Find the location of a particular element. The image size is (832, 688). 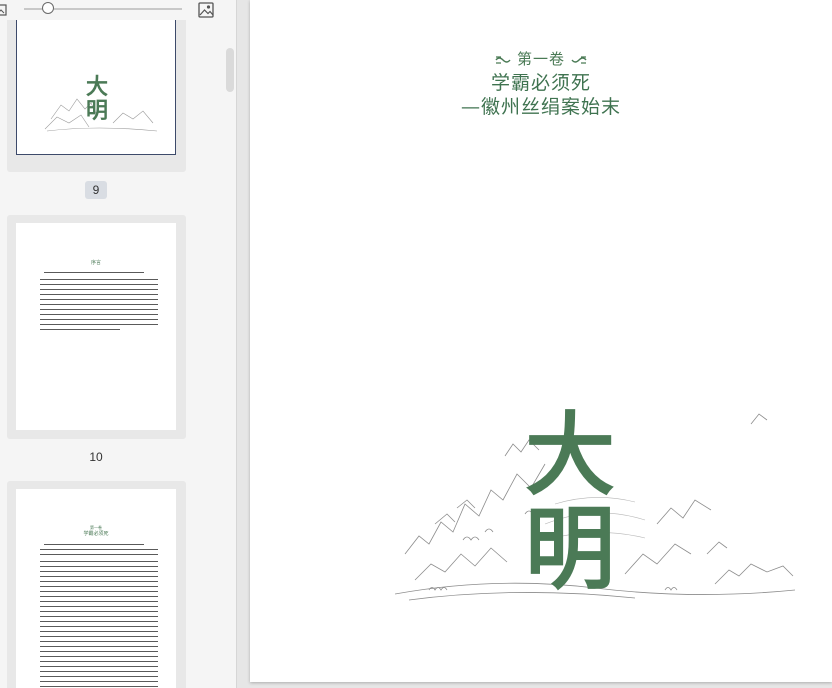

volume-label: 第一卷 is located at coordinates (540, 59).